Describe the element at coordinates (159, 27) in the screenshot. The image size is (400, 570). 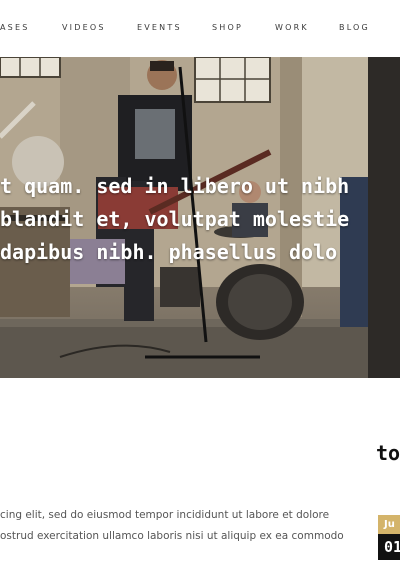
I see `nav-item-events: EVENTS` at that location.